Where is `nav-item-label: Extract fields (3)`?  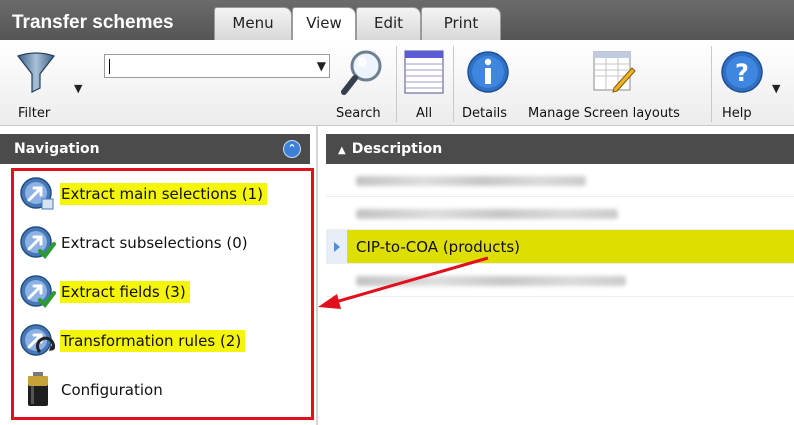 nav-item-label: Extract fields (3) is located at coordinates (125, 292).